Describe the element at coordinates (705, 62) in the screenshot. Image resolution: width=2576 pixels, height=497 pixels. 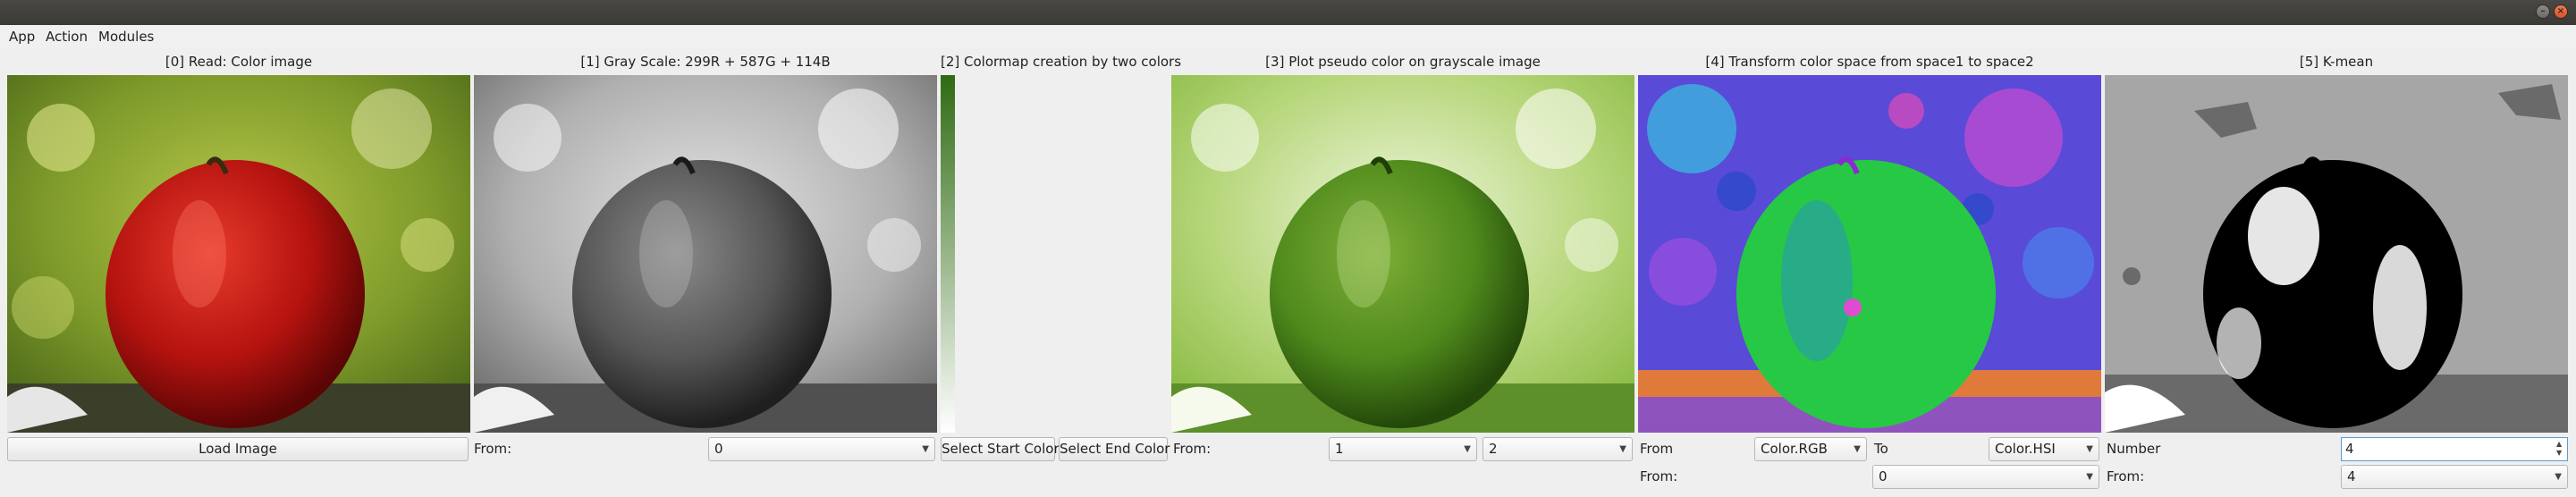
I see `panel-title-grayscale: [1] Gray Scale: 299R + 587G + 114B` at that location.